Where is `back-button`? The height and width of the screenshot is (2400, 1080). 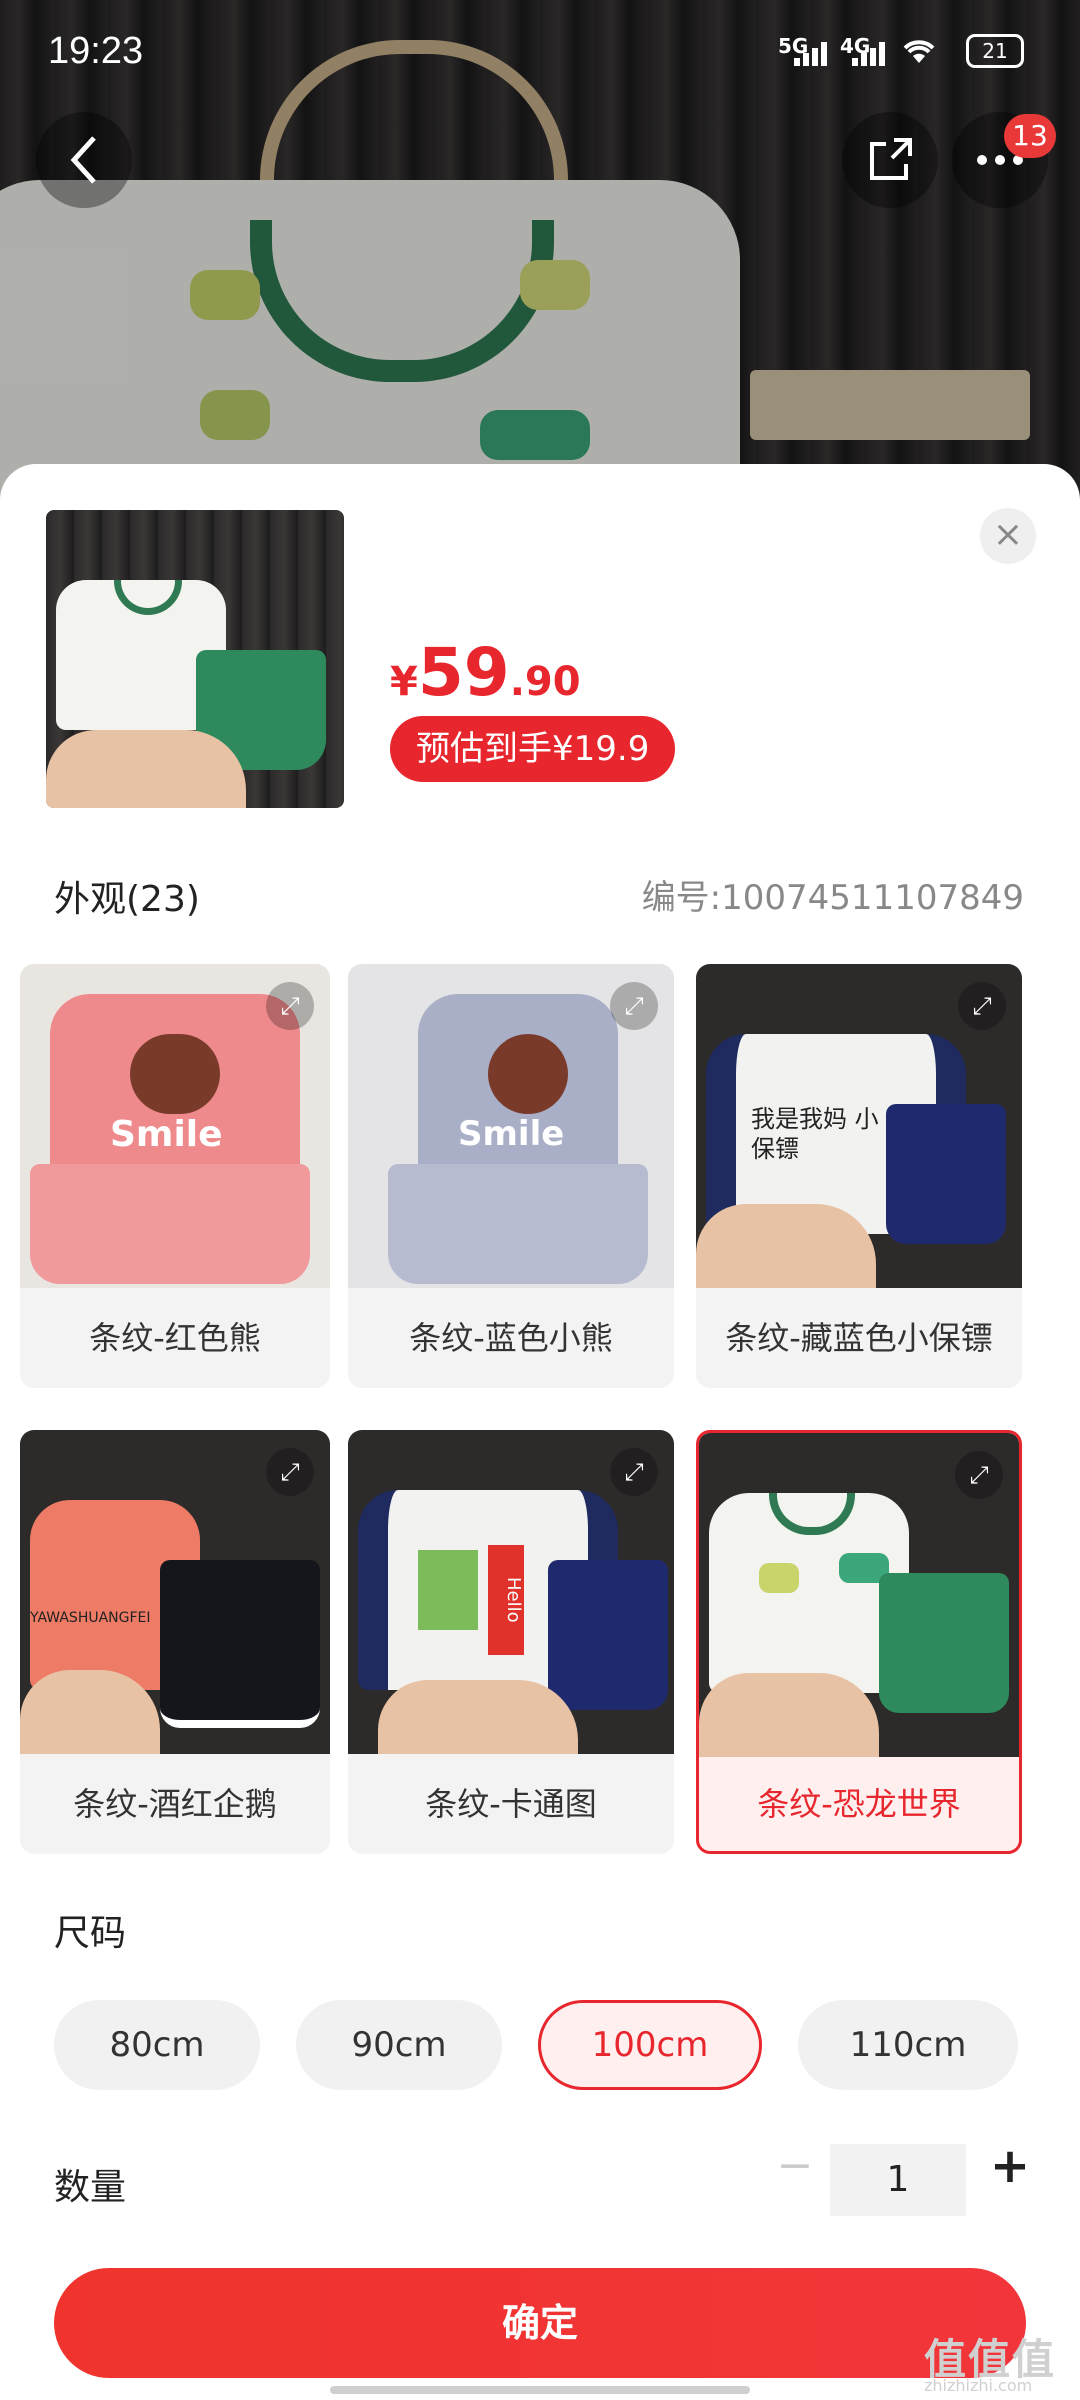 back-button is located at coordinates (84, 160).